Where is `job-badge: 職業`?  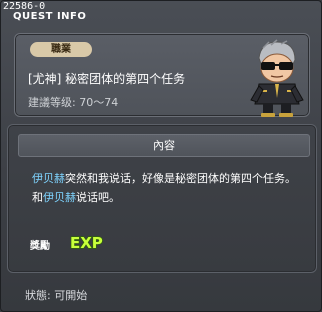
job-badge: 職業 is located at coordinates (61, 49).